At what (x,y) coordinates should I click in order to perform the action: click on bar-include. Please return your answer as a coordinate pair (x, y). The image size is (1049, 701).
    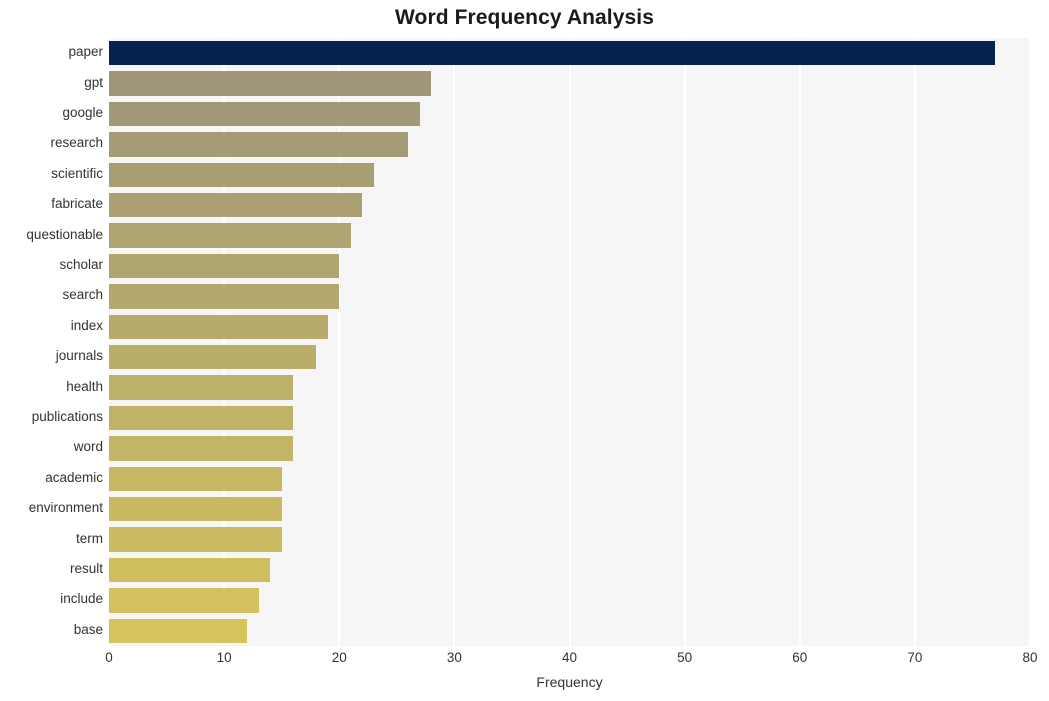
    Looking at the image, I should click on (184, 600).